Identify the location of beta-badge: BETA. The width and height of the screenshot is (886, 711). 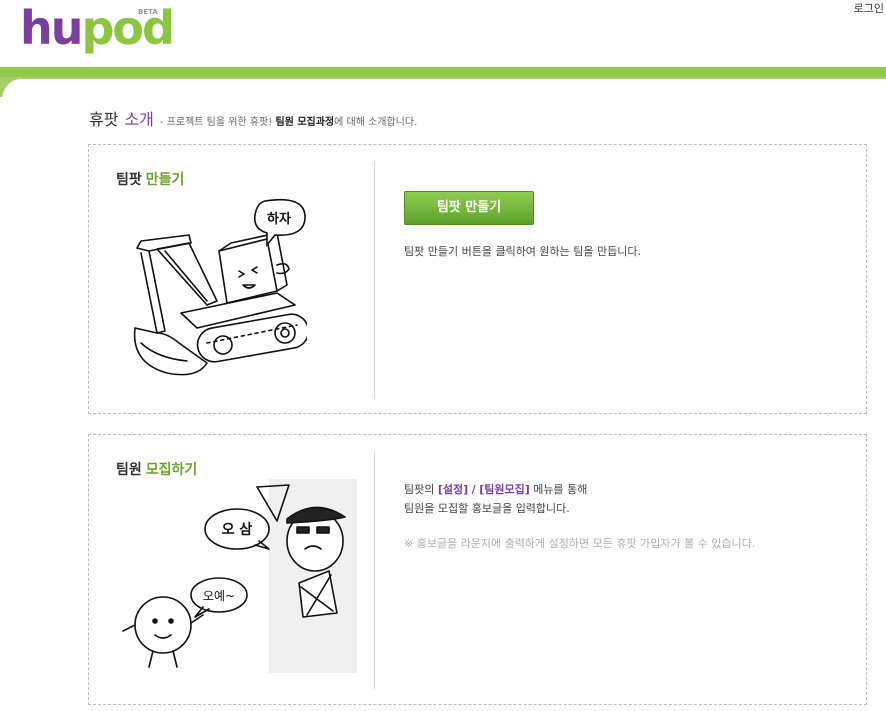
(148, 12).